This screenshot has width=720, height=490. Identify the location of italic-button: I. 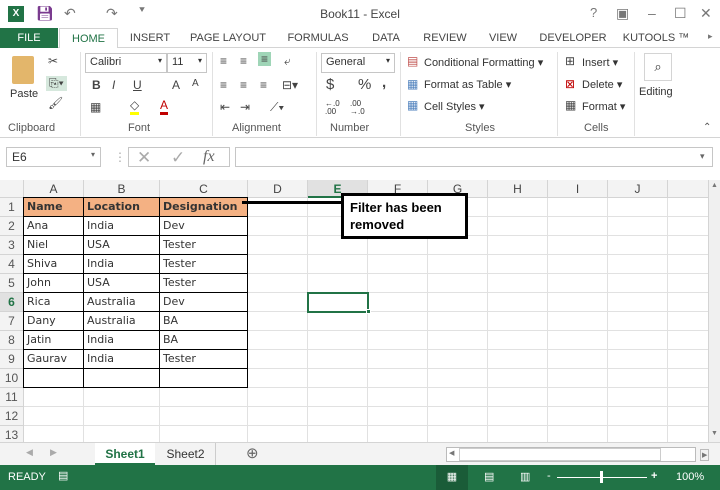
(113, 85).